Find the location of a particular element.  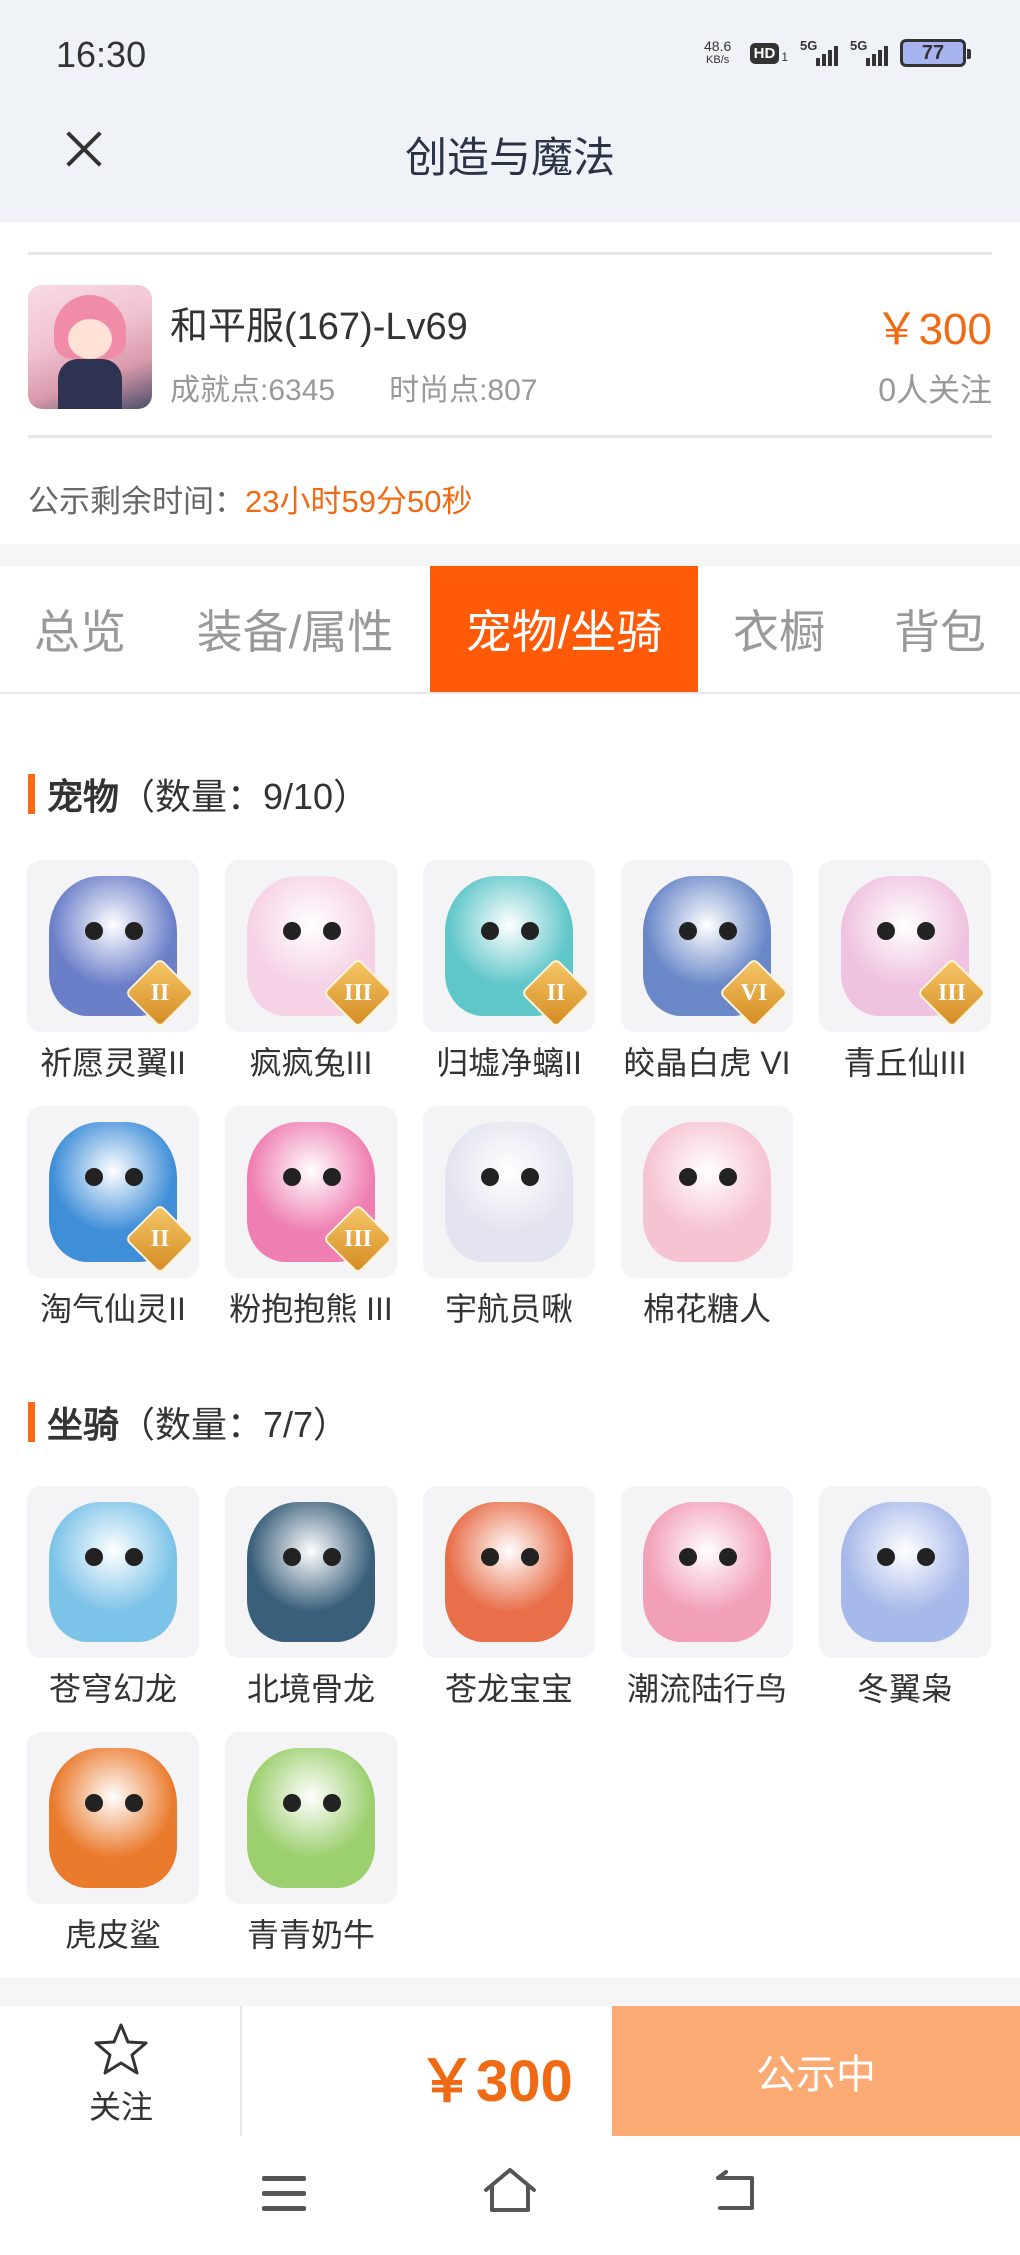

divider is located at coordinates (510, 436).